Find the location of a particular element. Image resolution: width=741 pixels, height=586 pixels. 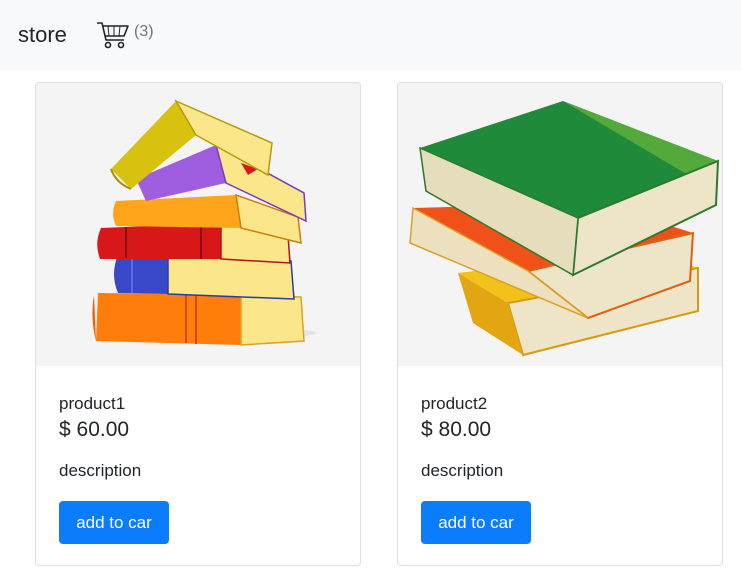

shopping-cart-icon is located at coordinates (113, 35).